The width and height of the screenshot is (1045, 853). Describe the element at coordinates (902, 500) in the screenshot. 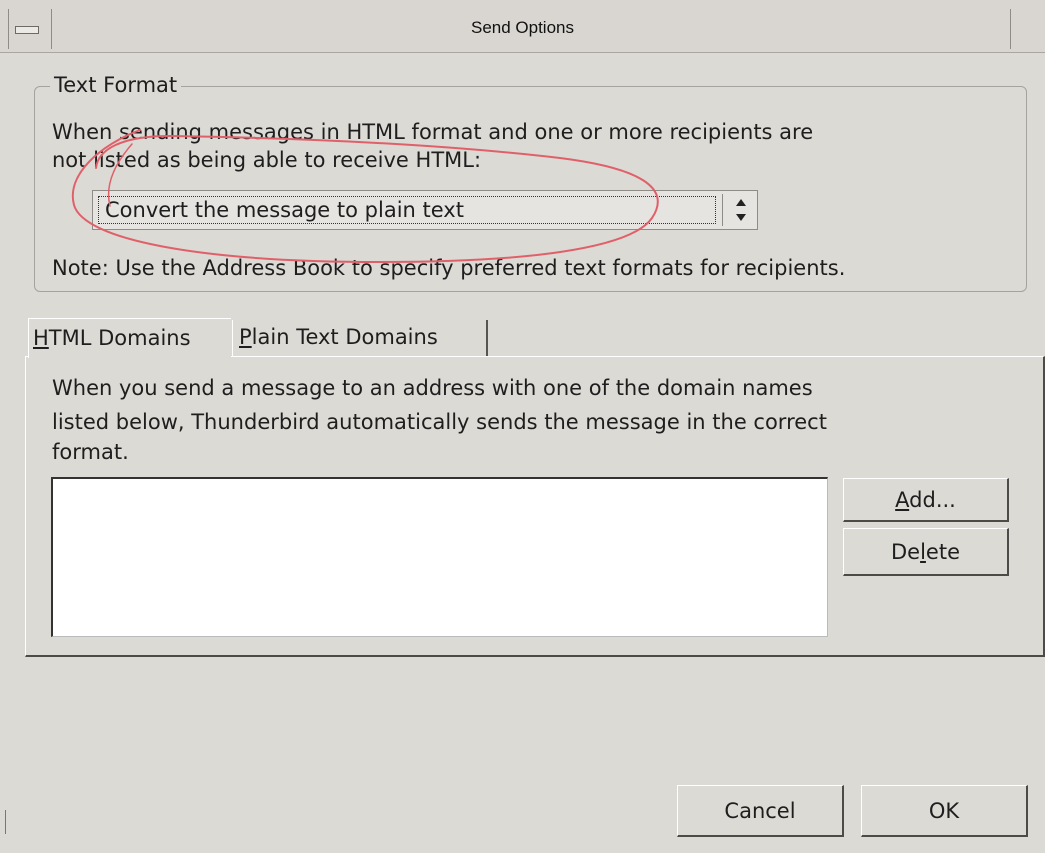

I see `add-mnemonic: A` at that location.